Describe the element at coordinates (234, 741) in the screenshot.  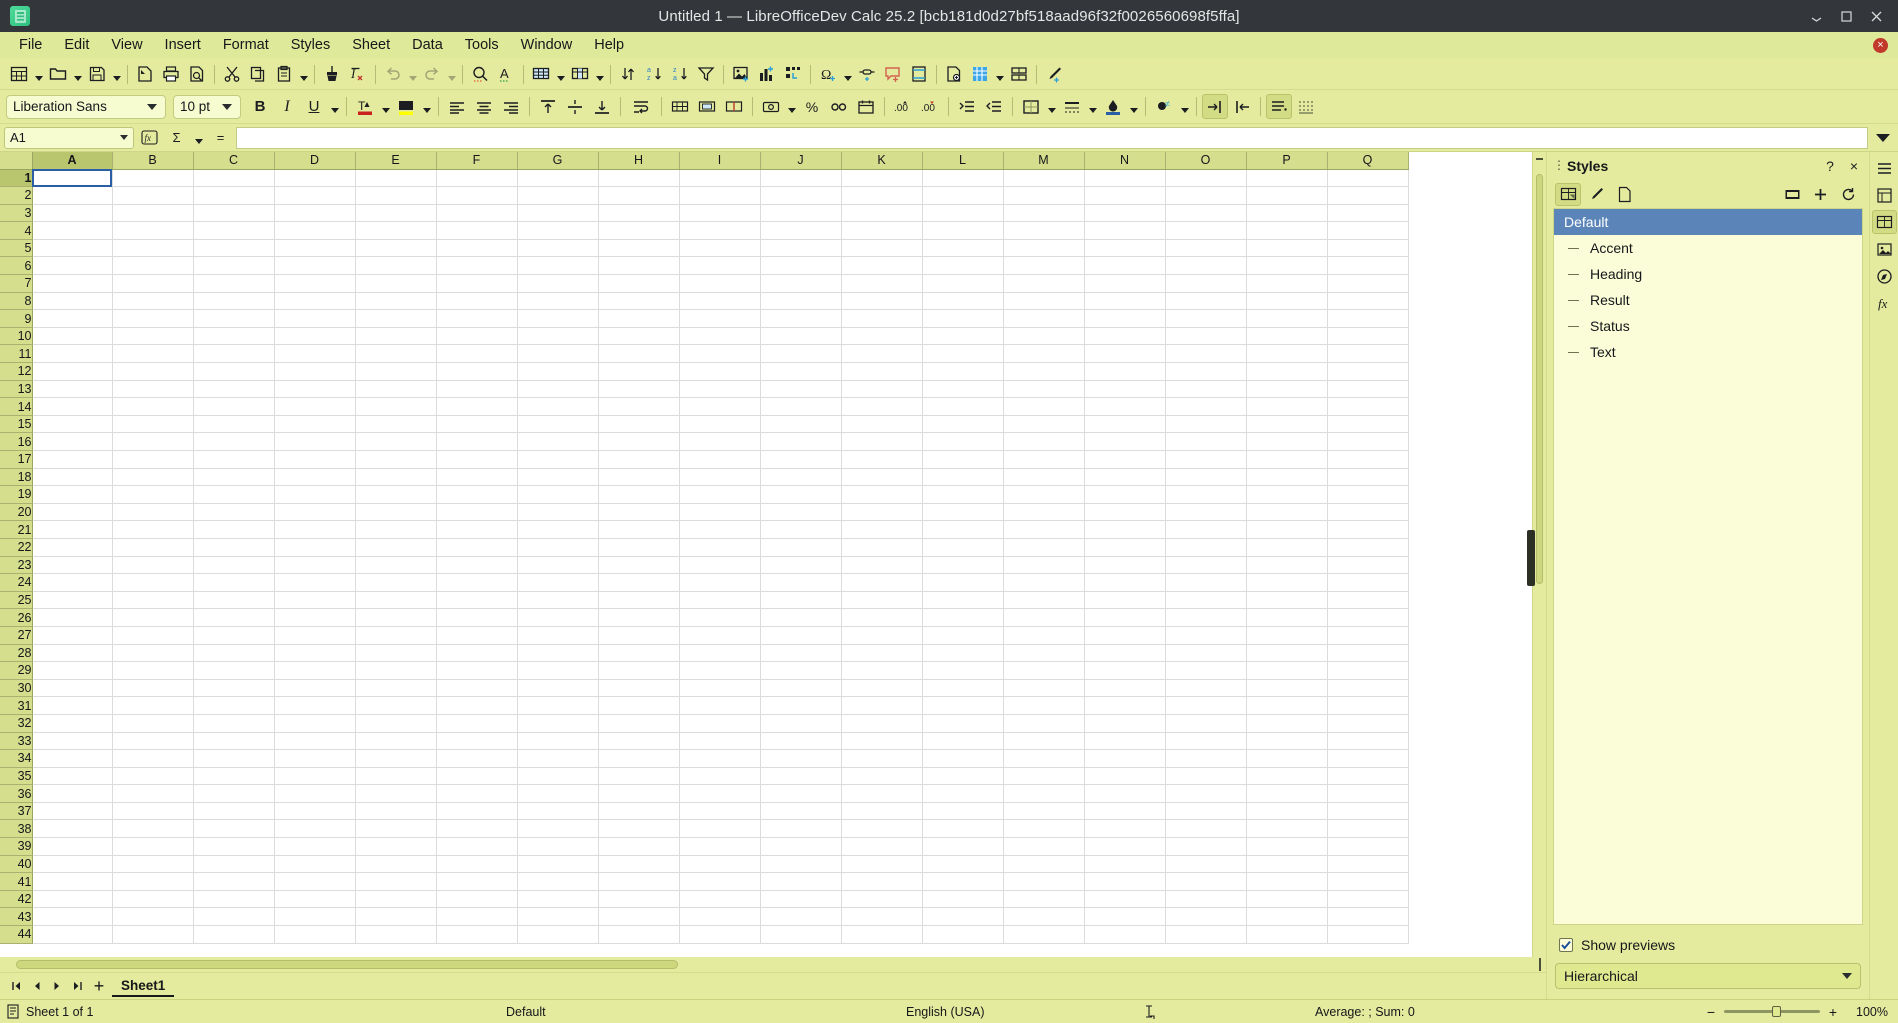
I see `cell-C33` at that location.